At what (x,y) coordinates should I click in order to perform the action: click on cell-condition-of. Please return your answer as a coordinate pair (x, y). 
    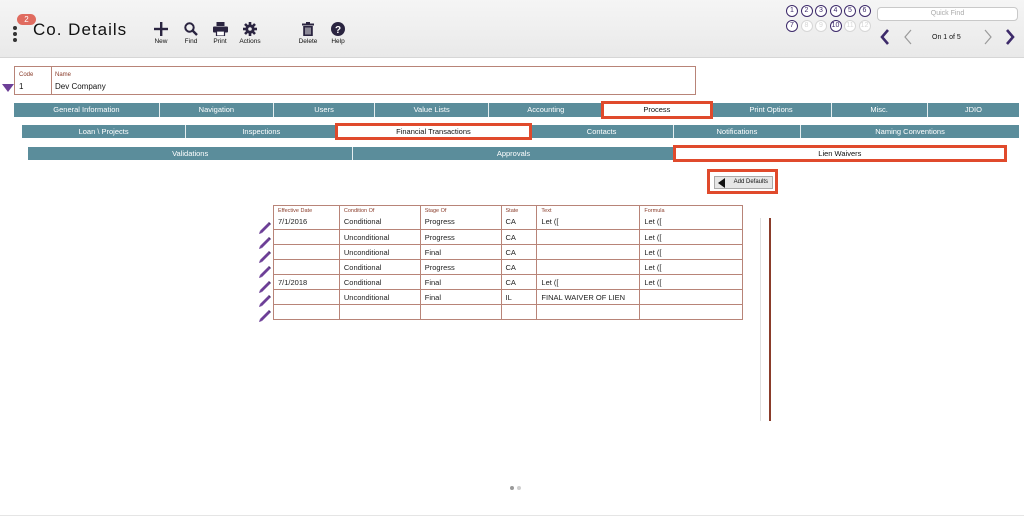
    Looking at the image, I should click on (379, 312).